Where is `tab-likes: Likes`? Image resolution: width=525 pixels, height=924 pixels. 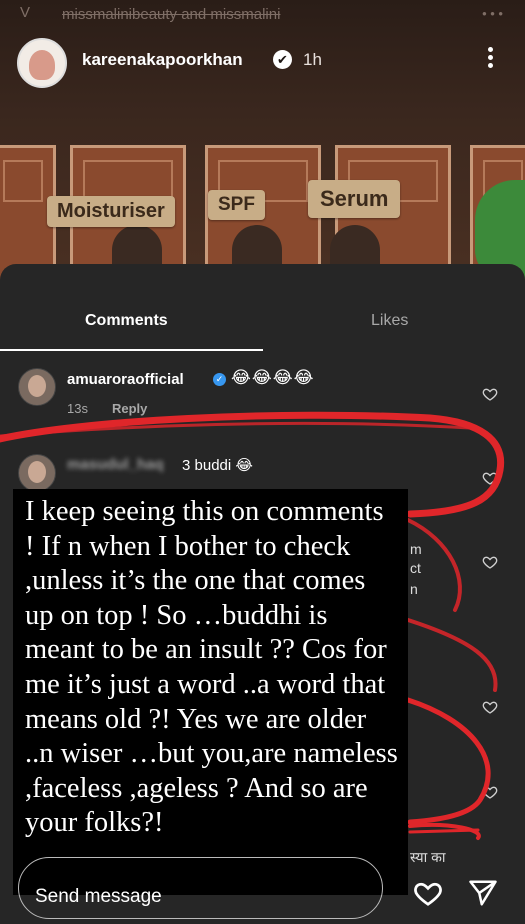 tab-likes: Likes is located at coordinates (389, 321).